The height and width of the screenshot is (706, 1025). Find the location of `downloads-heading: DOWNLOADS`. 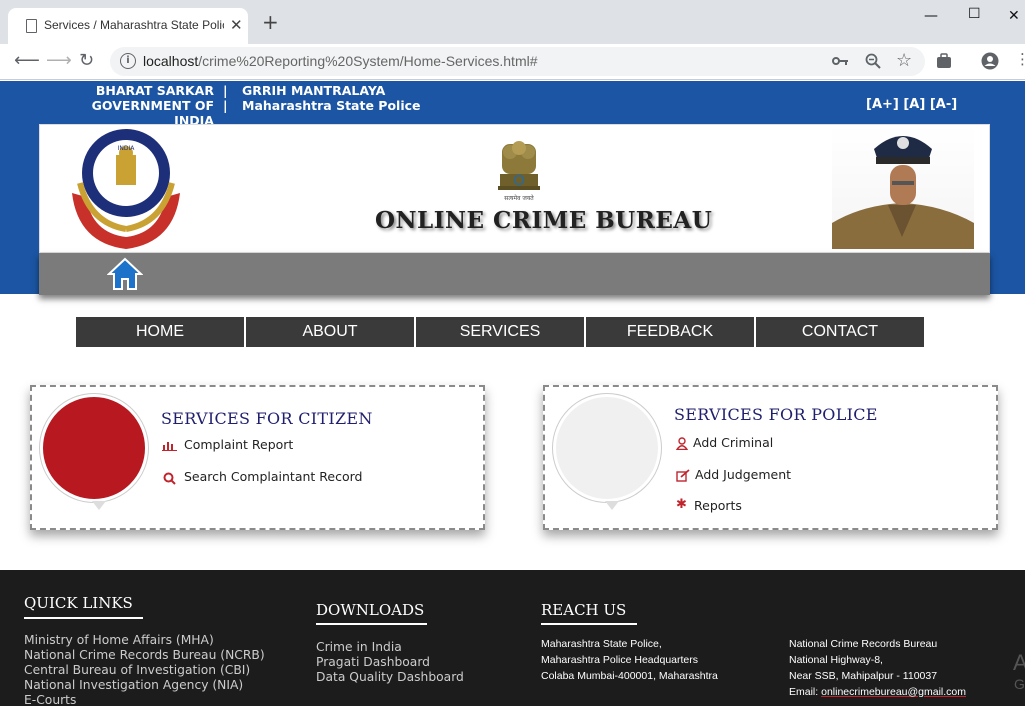

downloads-heading: DOWNLOADS is located at coordinates (370, 610).